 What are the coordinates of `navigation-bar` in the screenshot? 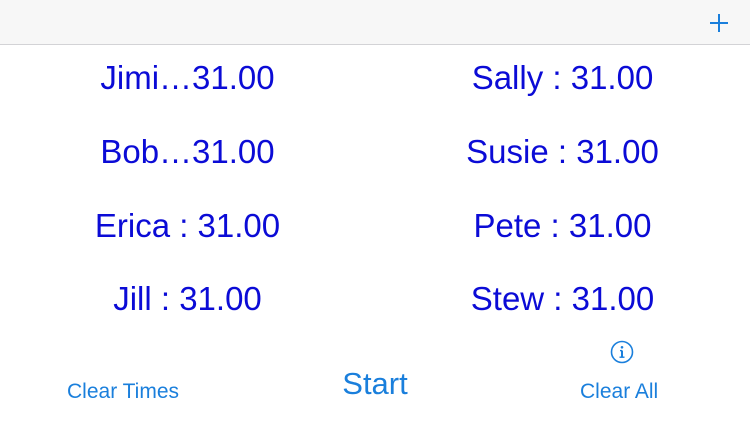 It's located at (375, 22).